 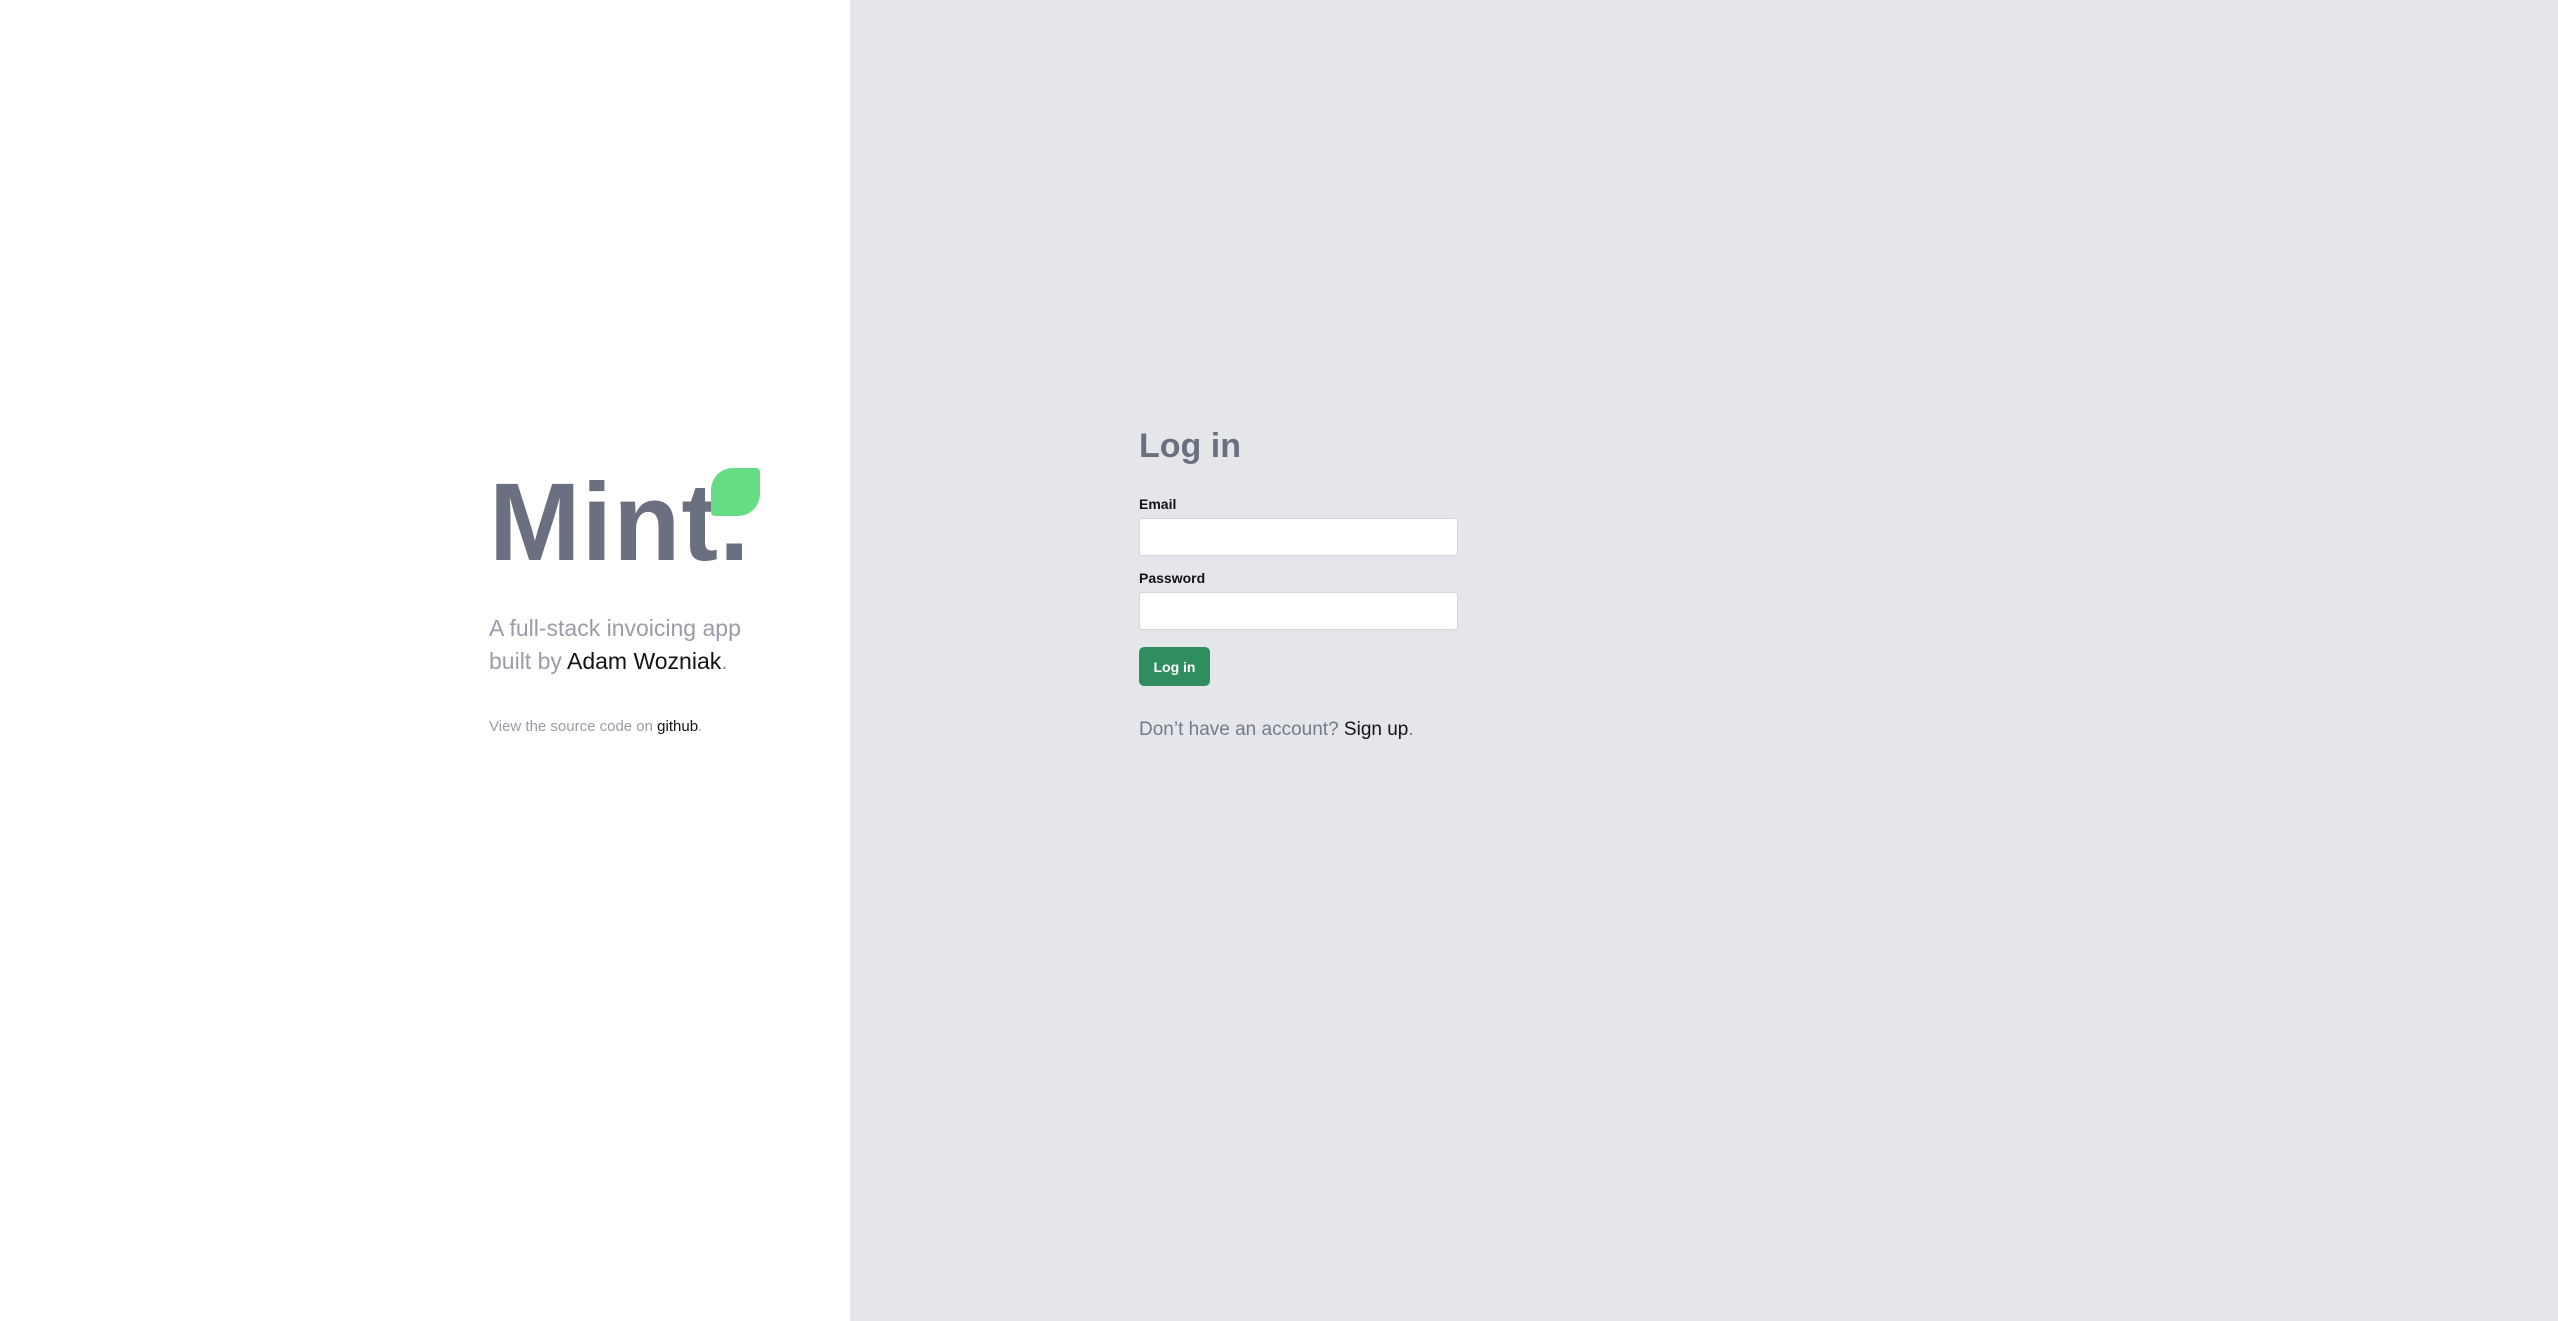 I want to click on github-link: github, so click(x=677, y=726).